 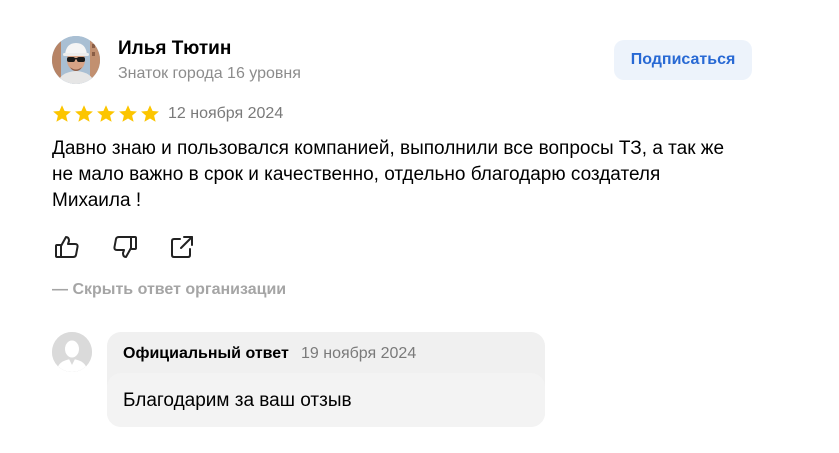 What do you see at coordinates (72, 352) in the screenshot?
I see `organization-avatar` at bounding box center [72, 352].